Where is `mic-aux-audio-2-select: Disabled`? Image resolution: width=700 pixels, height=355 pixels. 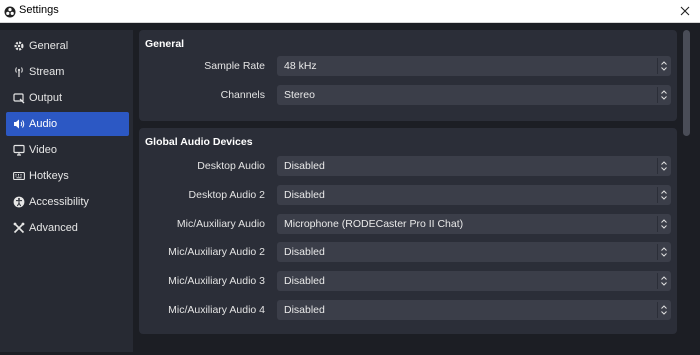
mic-aux-audio-2-select: Disabled is located at coordinates (474, 252).